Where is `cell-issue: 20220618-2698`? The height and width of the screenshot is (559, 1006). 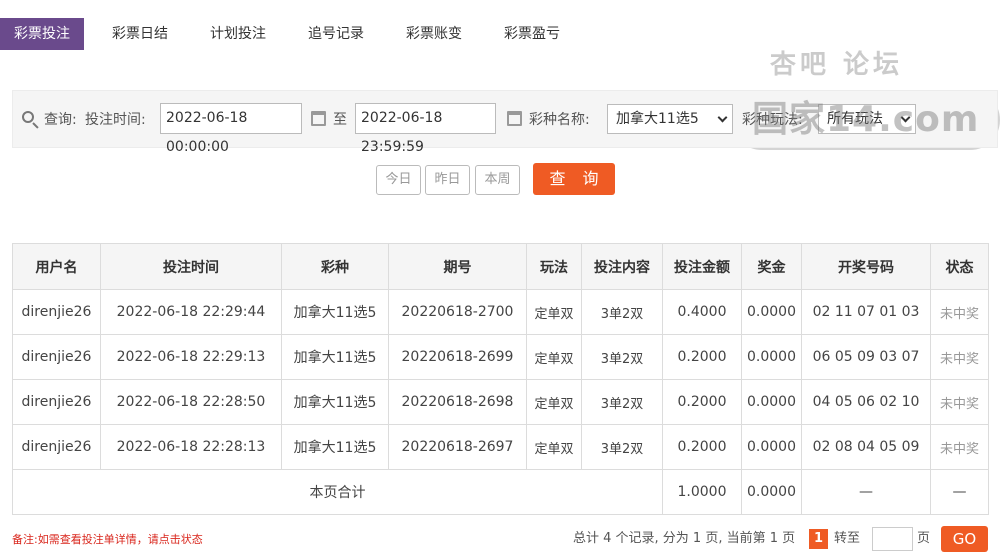 cell-issue: 20220618-2698 is located at coordinates (457, 402).